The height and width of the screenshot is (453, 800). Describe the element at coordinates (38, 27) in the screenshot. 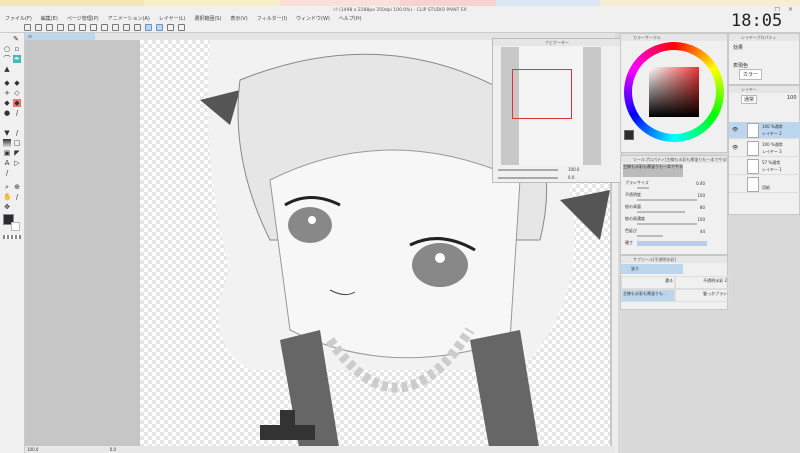

I see `open-icon` at that location.